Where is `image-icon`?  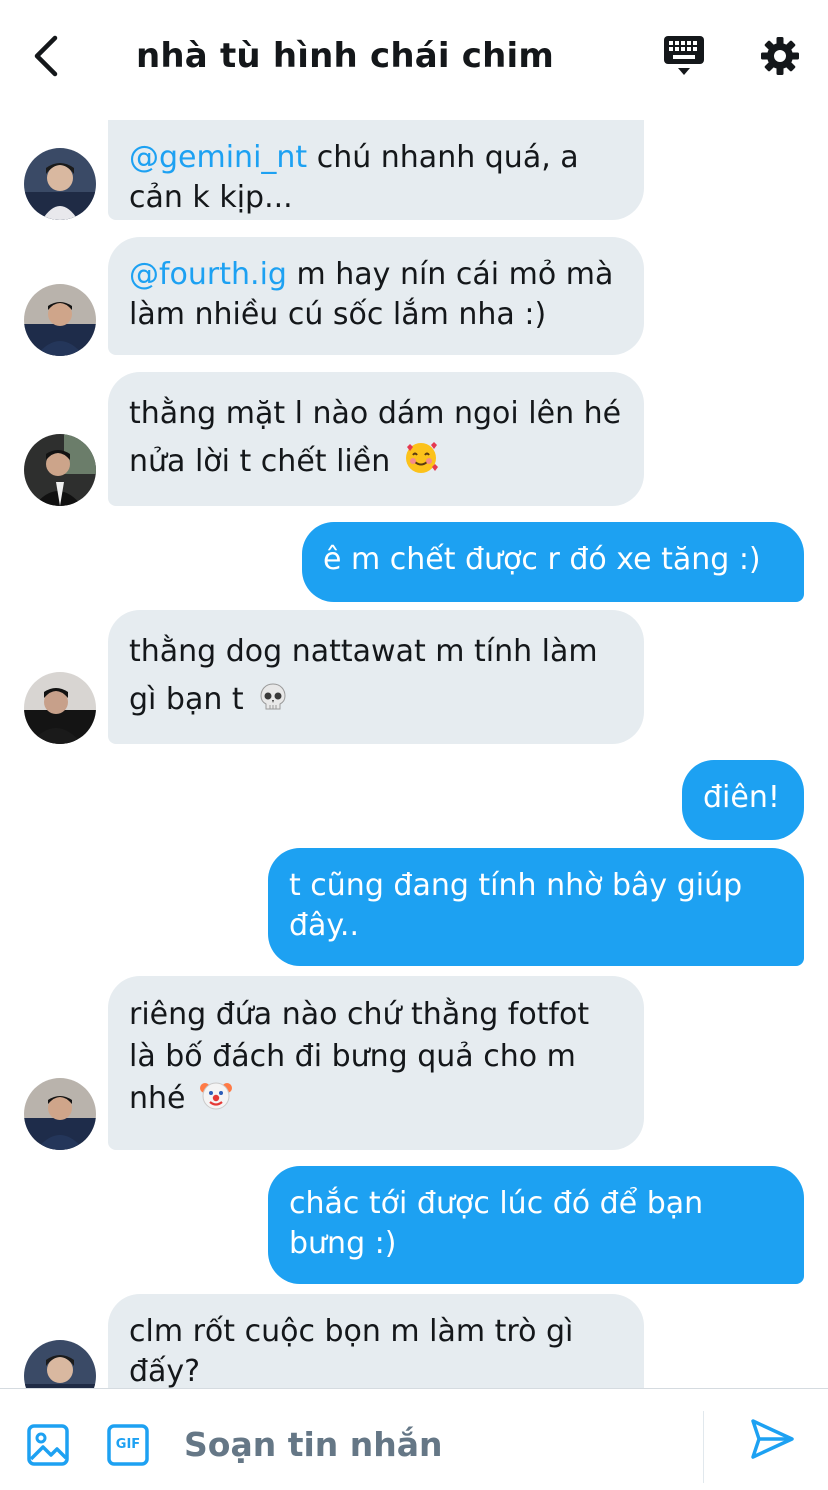
image-icon is located at coordinates (48, 1445).